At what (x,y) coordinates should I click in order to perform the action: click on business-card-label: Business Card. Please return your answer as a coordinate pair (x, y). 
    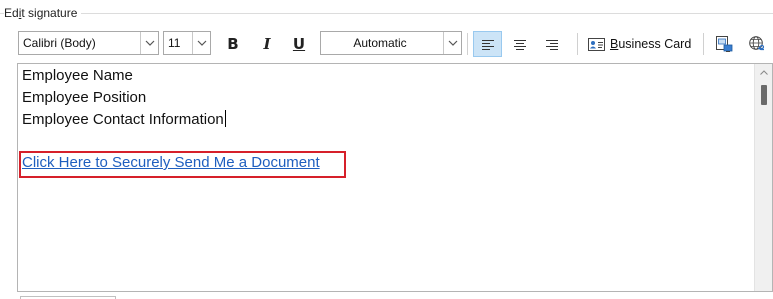
    Looking at the image, I should click on (651, 44).